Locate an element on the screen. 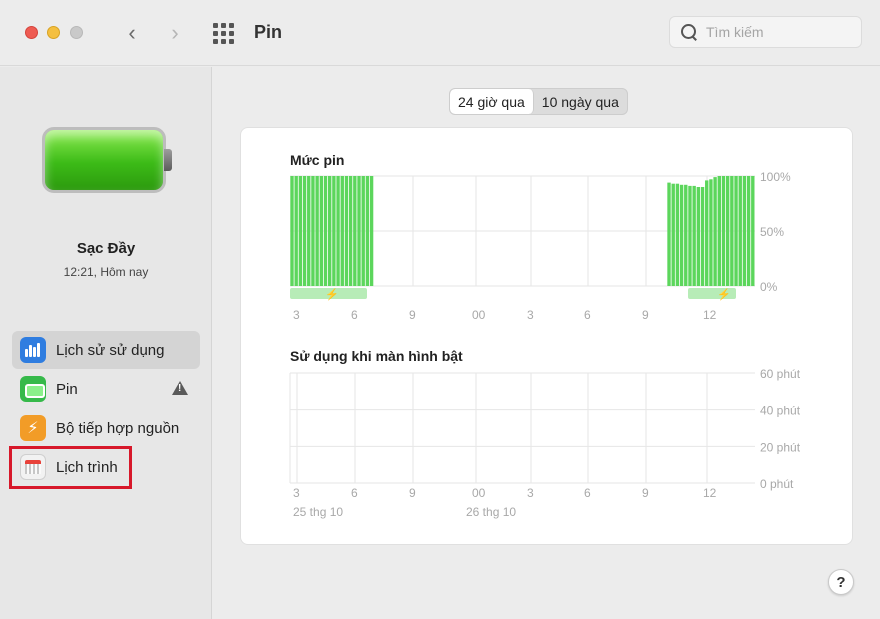 The height and width of the screenshot is (619, 880). usage-history-icon is located at coordinates (33, 350).